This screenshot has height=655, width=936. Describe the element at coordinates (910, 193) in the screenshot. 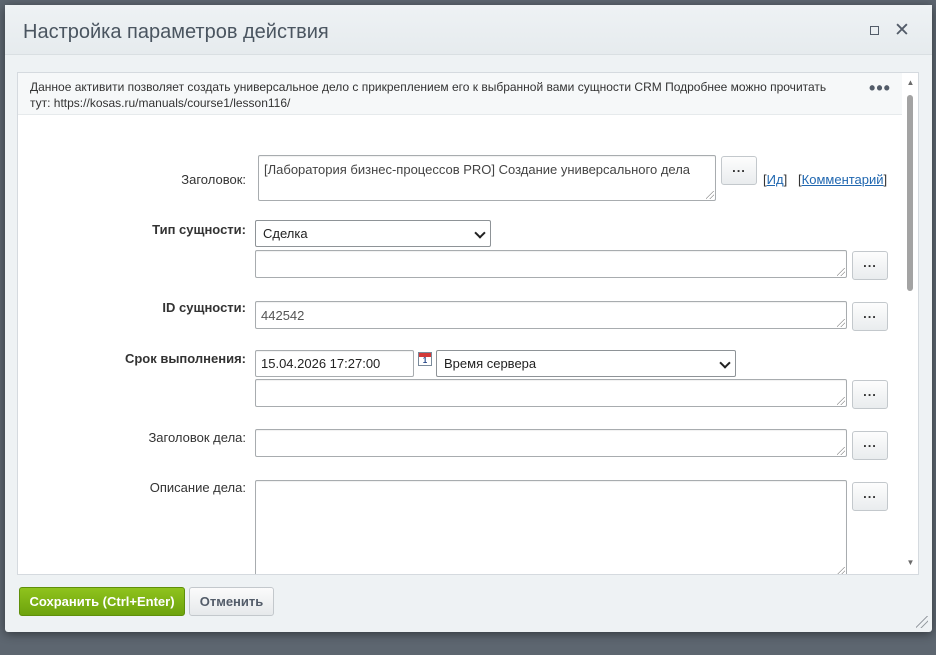

I see `scrollbar-thumb` at that location.